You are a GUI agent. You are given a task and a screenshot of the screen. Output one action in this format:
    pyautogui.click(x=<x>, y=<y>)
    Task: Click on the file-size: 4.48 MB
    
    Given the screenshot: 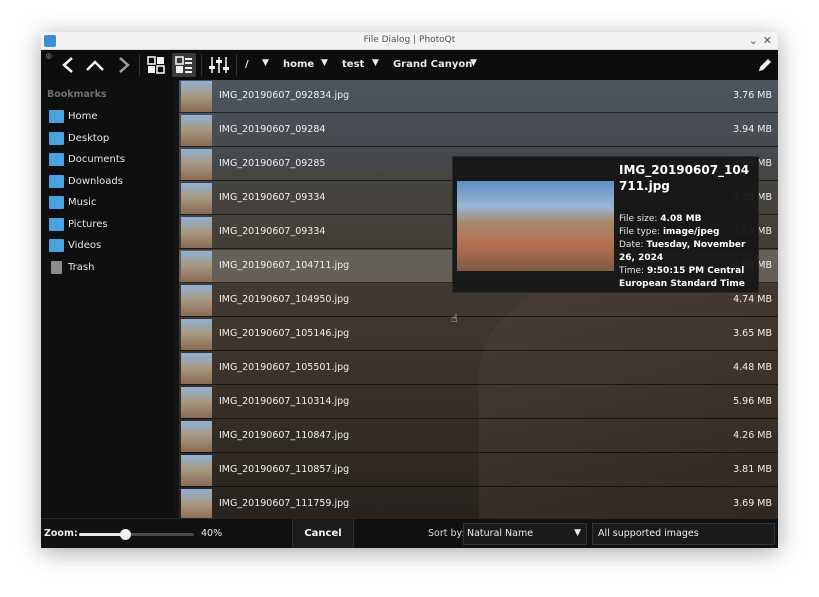 What is the action you would take?
    pyautogui.click(x=752, y=367)
    